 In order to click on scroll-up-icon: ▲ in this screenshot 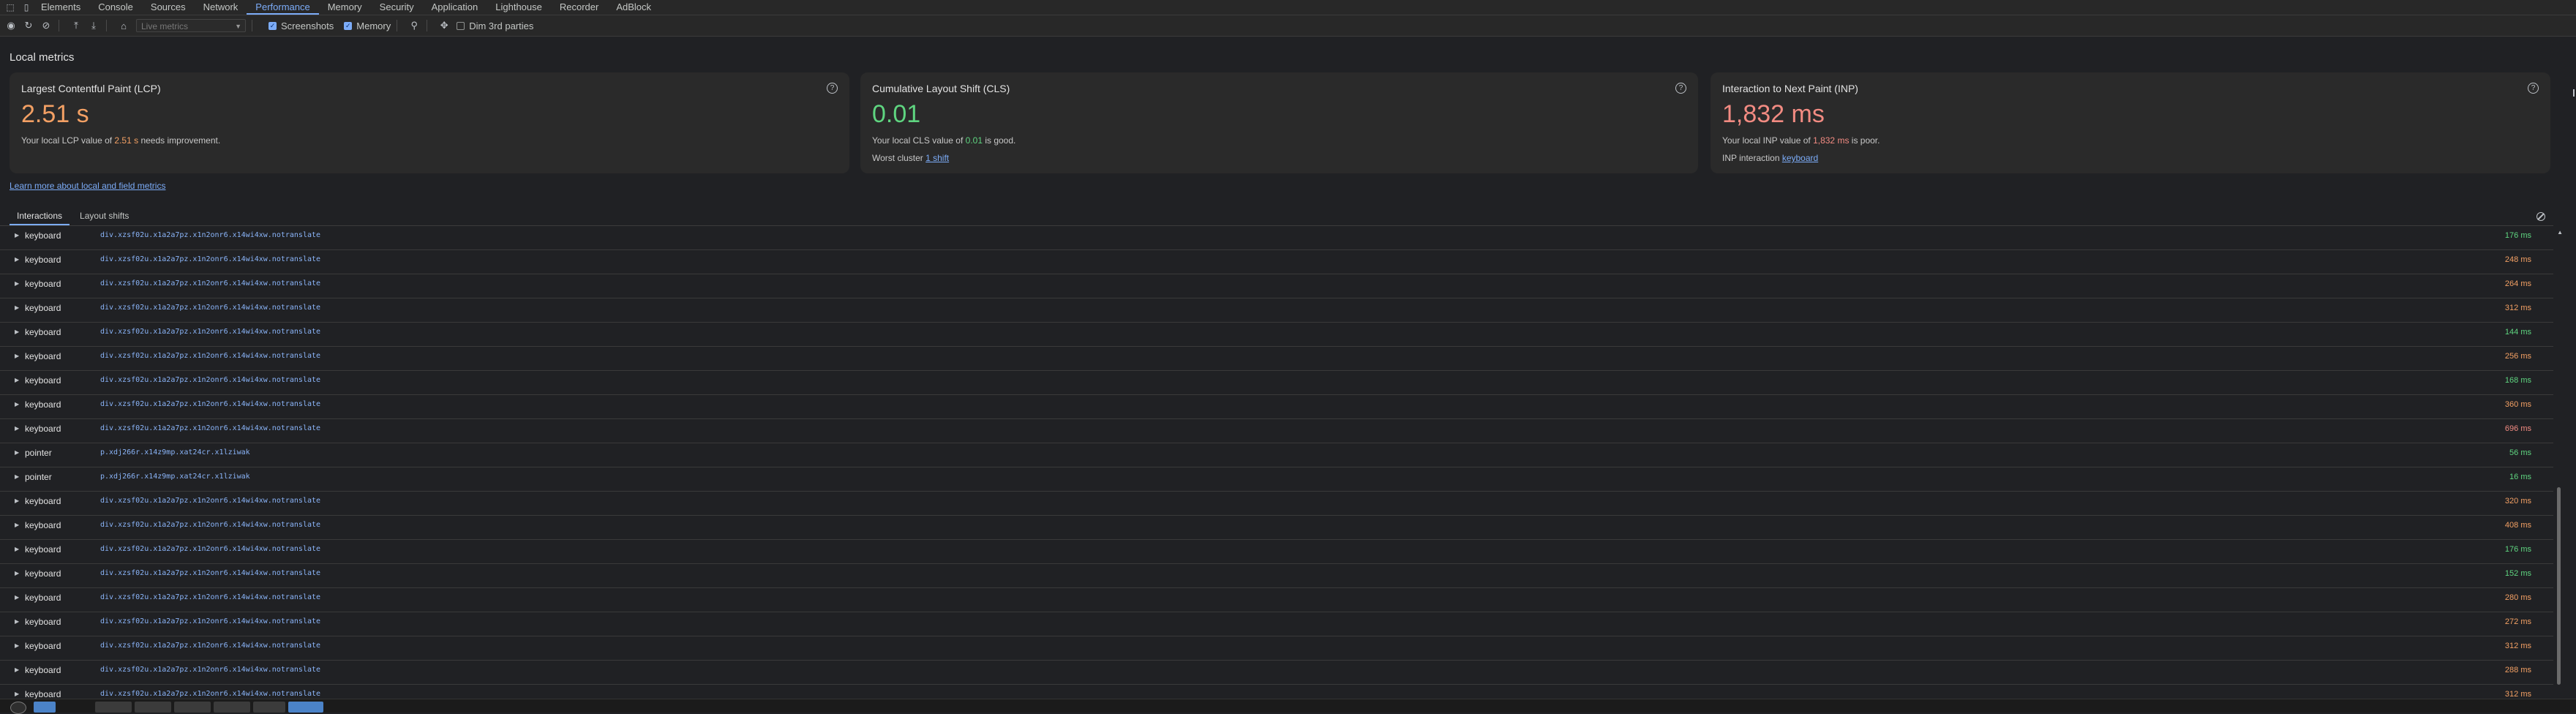, I will do `click(2560, 233)`.